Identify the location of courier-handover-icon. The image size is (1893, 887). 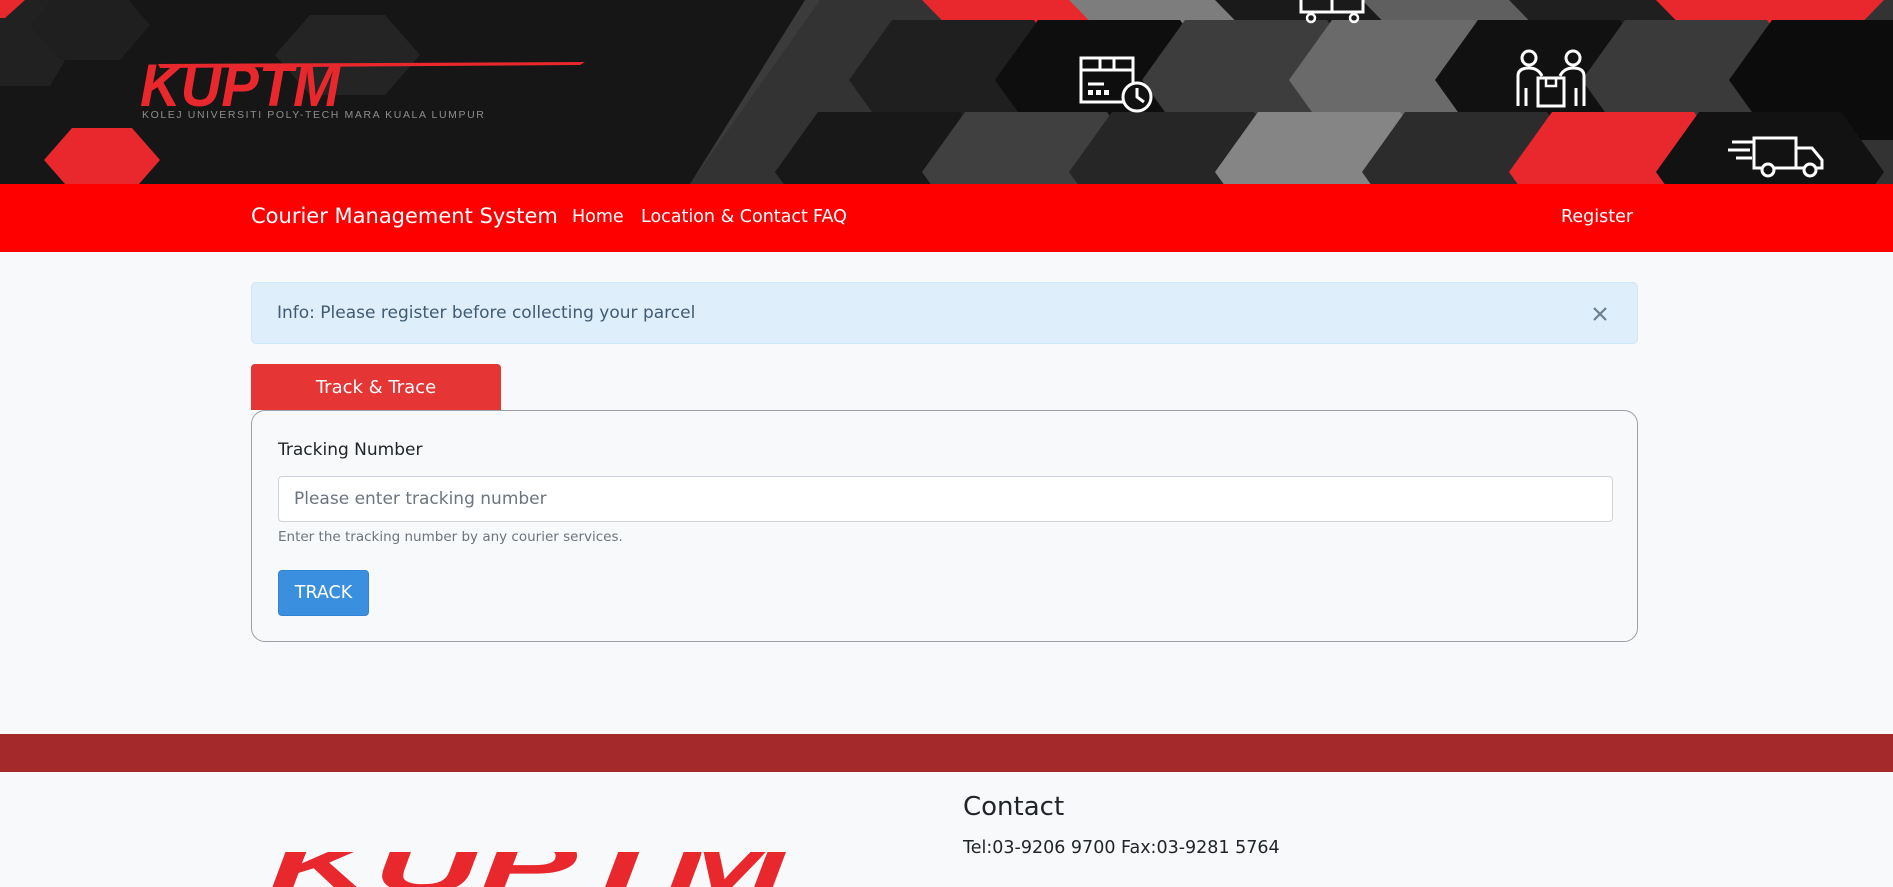
(1551, 78).